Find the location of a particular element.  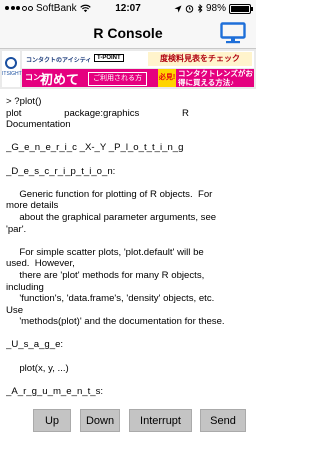

ad-logo: ITSIGHT is located at coordinates (12, 69).